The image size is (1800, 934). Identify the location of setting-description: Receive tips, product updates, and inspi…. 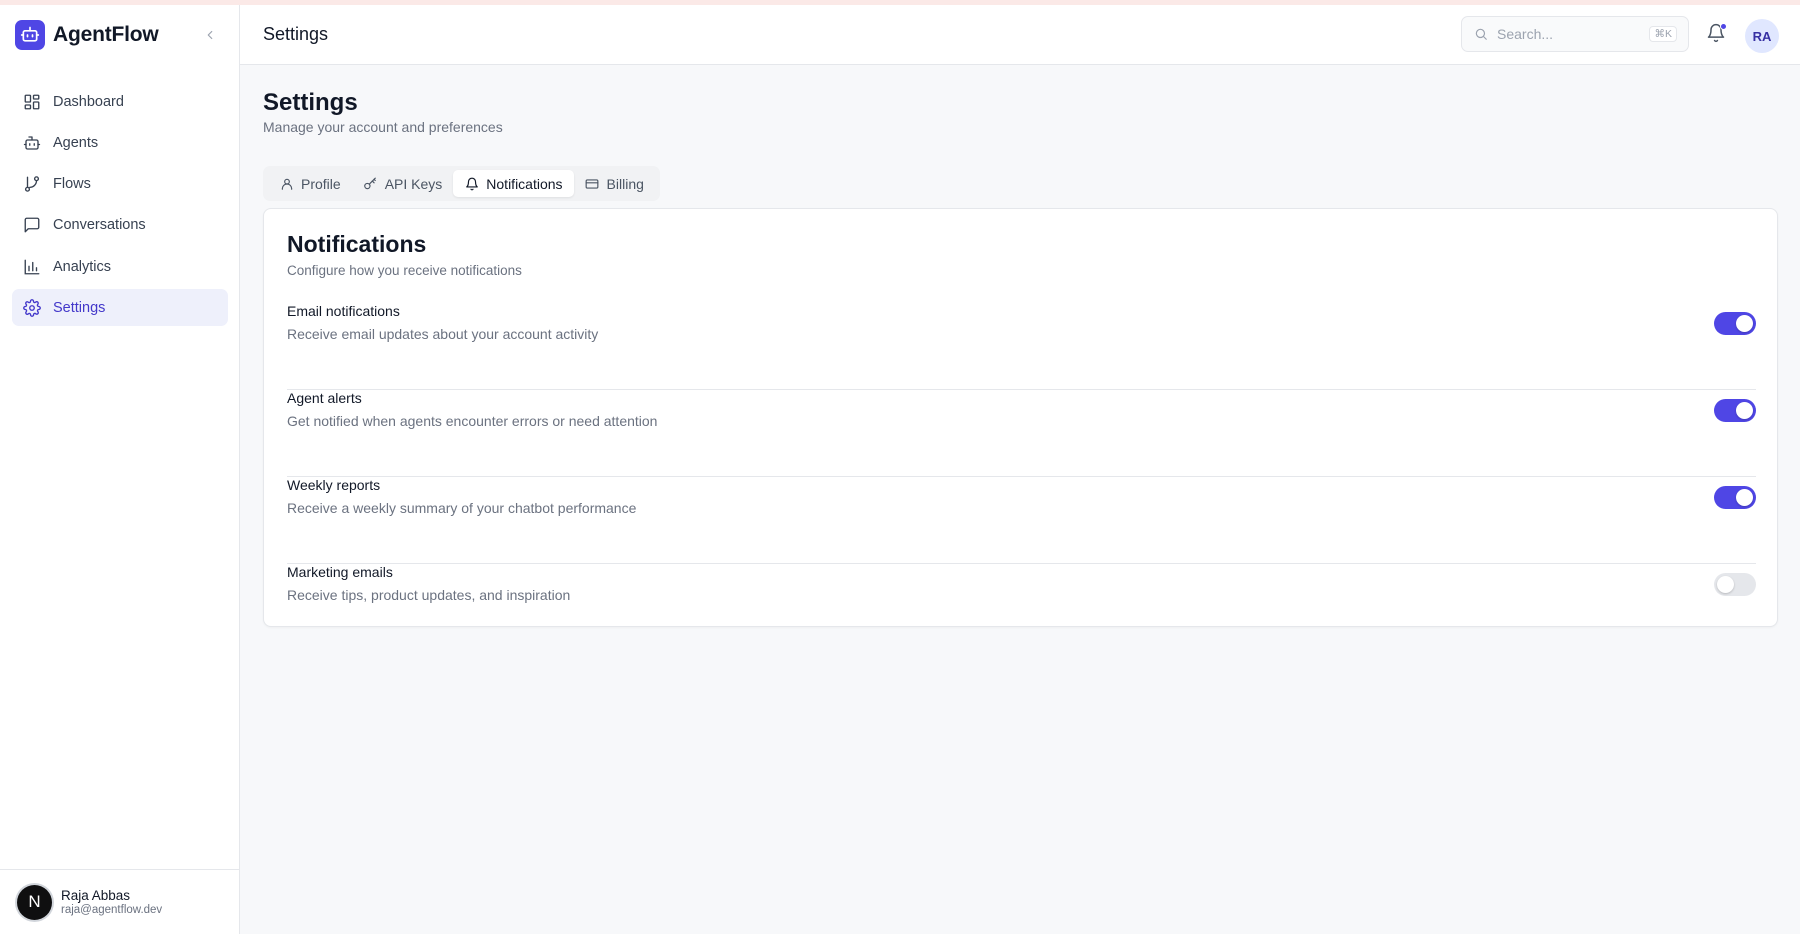
(429, 595).